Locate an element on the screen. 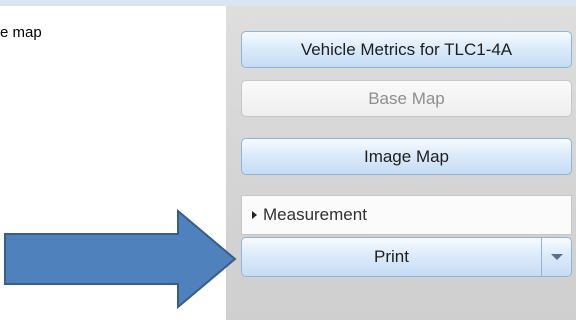 The width and height of the screenshot is (576, 320). base-map-text-fragment: e map is located at coordinates (21, 32).